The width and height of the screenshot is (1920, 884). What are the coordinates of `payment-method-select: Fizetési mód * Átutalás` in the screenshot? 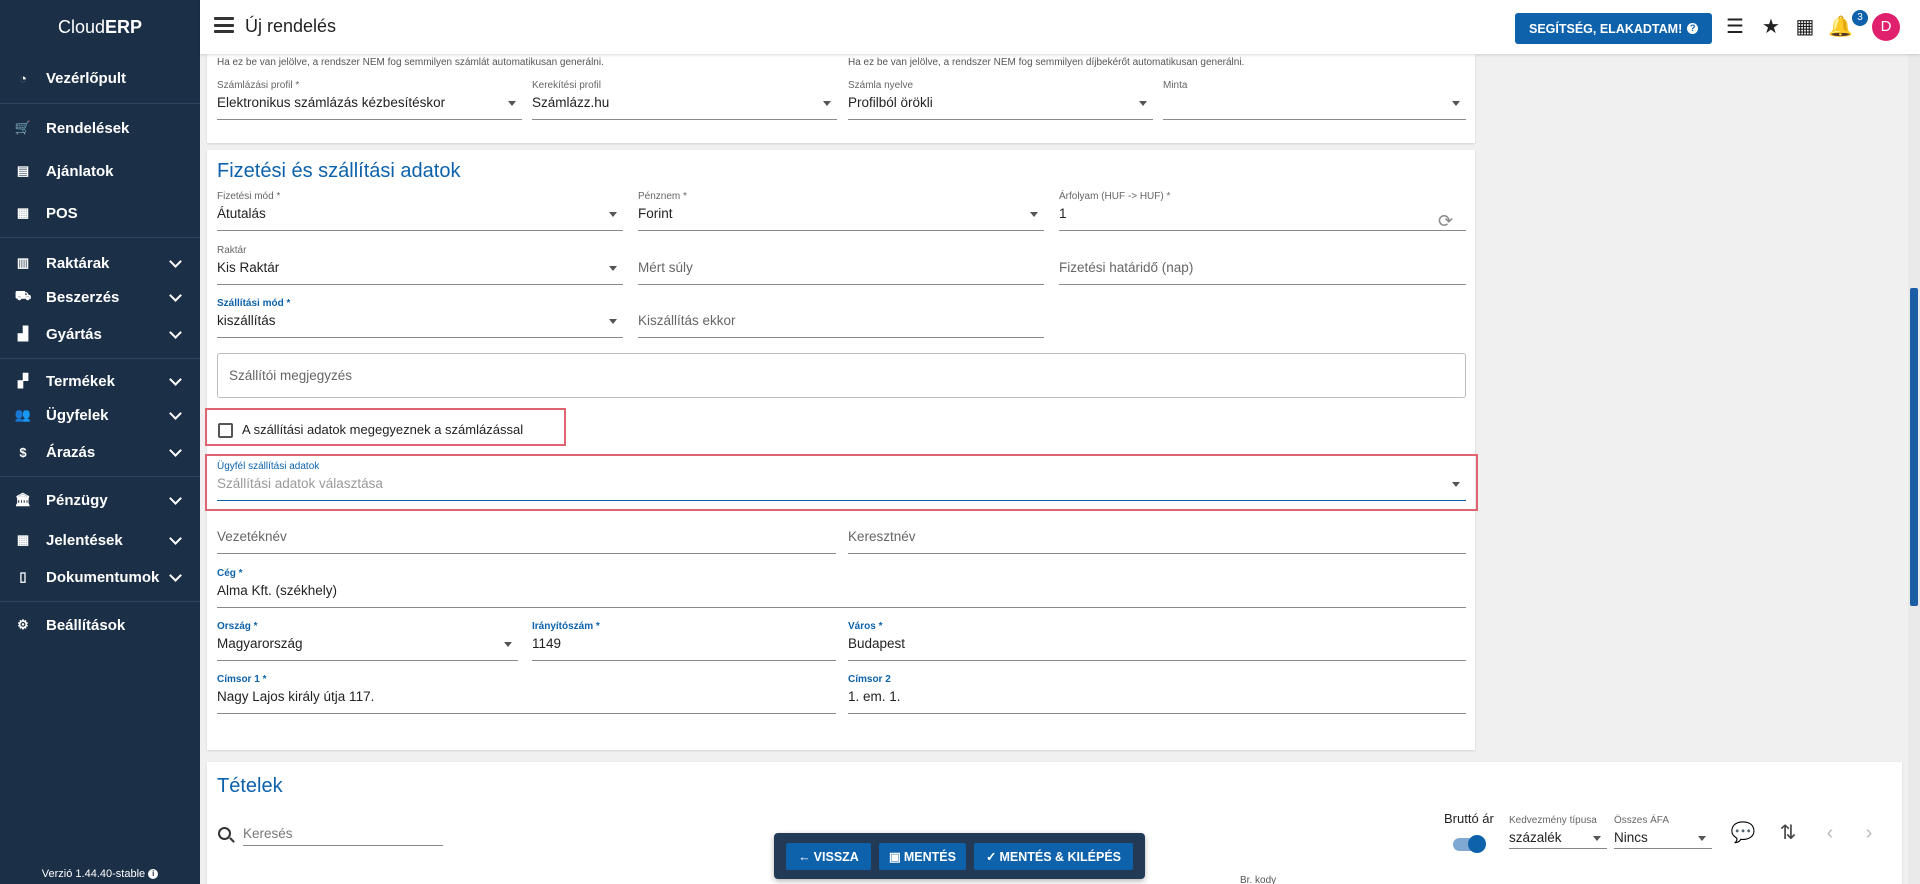 It's located at (420, 211).